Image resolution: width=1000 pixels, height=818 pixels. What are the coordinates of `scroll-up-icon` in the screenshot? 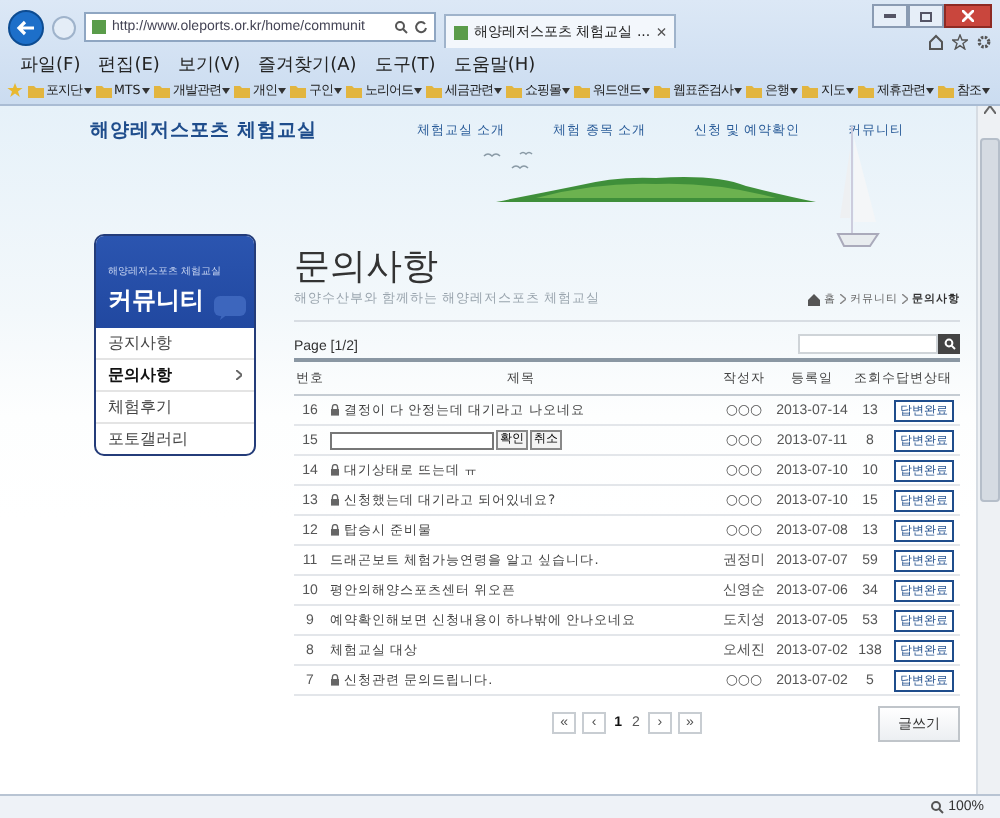 It's located at (989, 110).